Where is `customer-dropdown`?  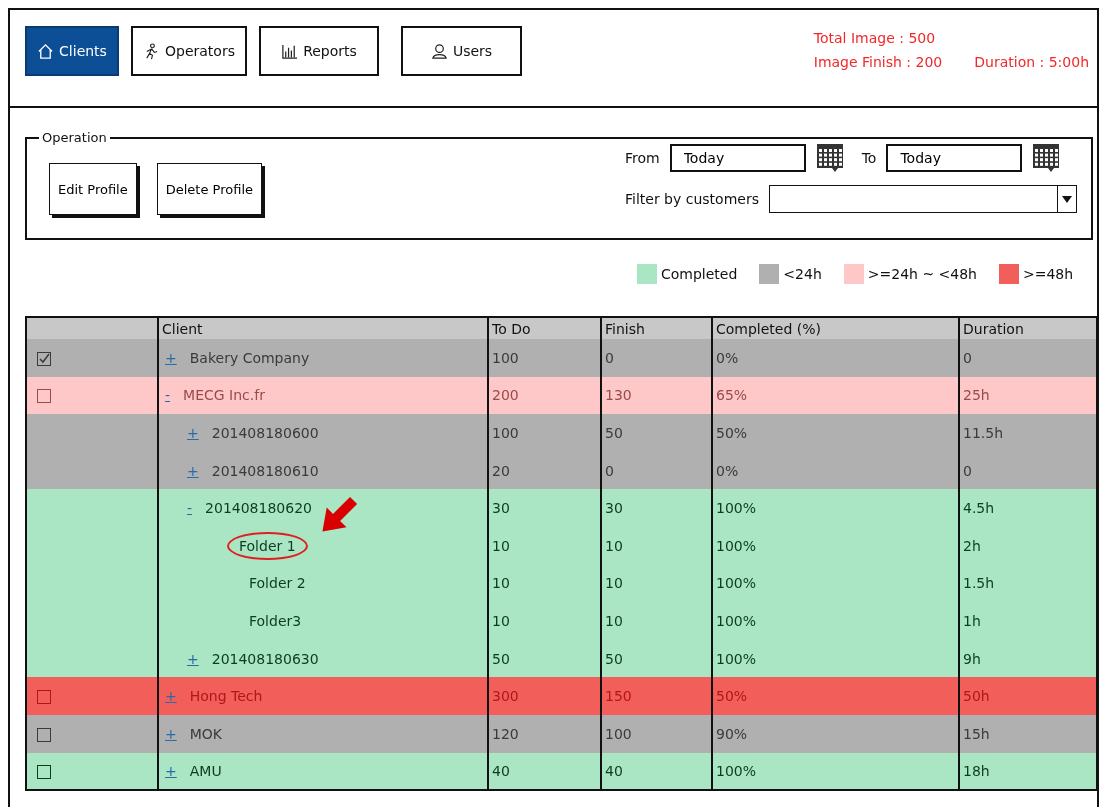
customer-dropdown is located at coordinates (922, 199).